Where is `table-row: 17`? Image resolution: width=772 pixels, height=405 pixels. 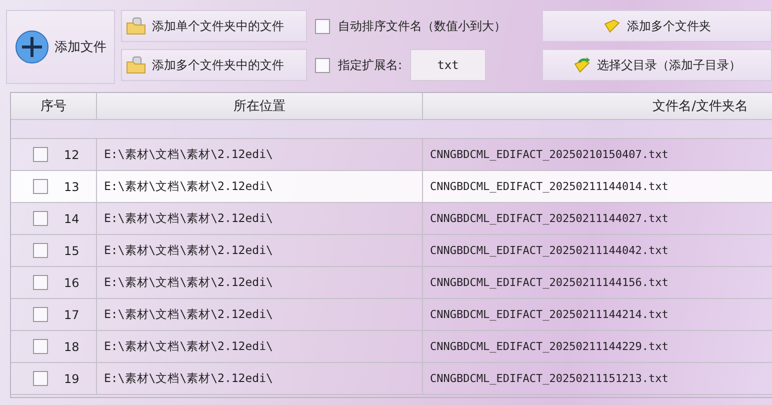 table-row: 17 is located at coordinates (54, 315).